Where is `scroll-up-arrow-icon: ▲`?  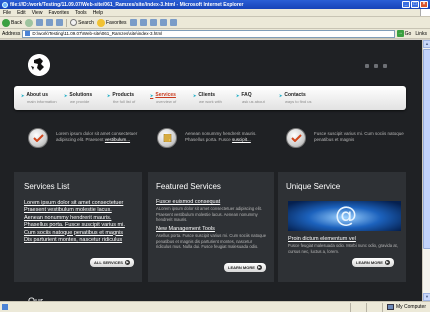
scroll-up-arrow-icon: ▲ is located at coordinates (426, 44).